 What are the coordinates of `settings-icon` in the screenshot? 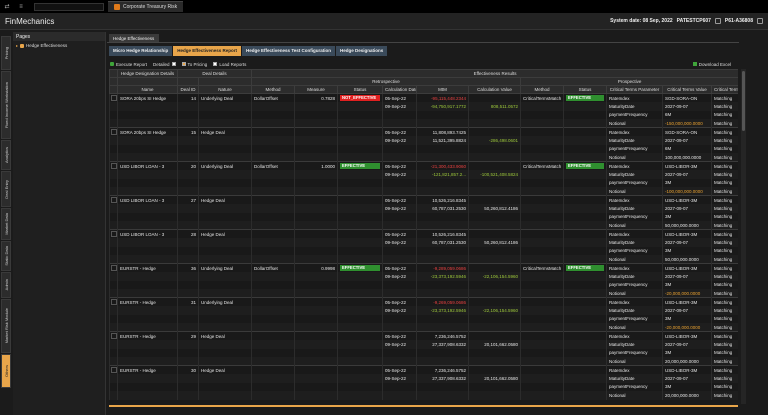 It's located at (760, 21).